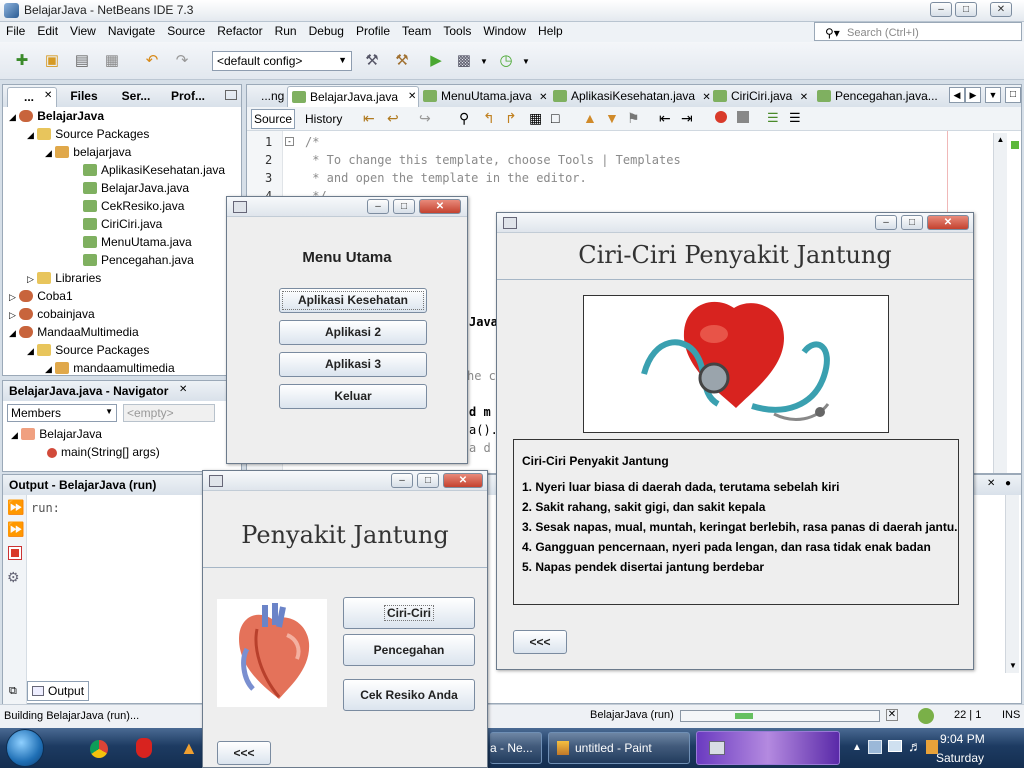 The image size is (1024, 768). Describe the element at coordinates (353, 300) in the screenshot. I see `aplikasi-kesehatan-button: Aplikasi Kesehatan` at that location.